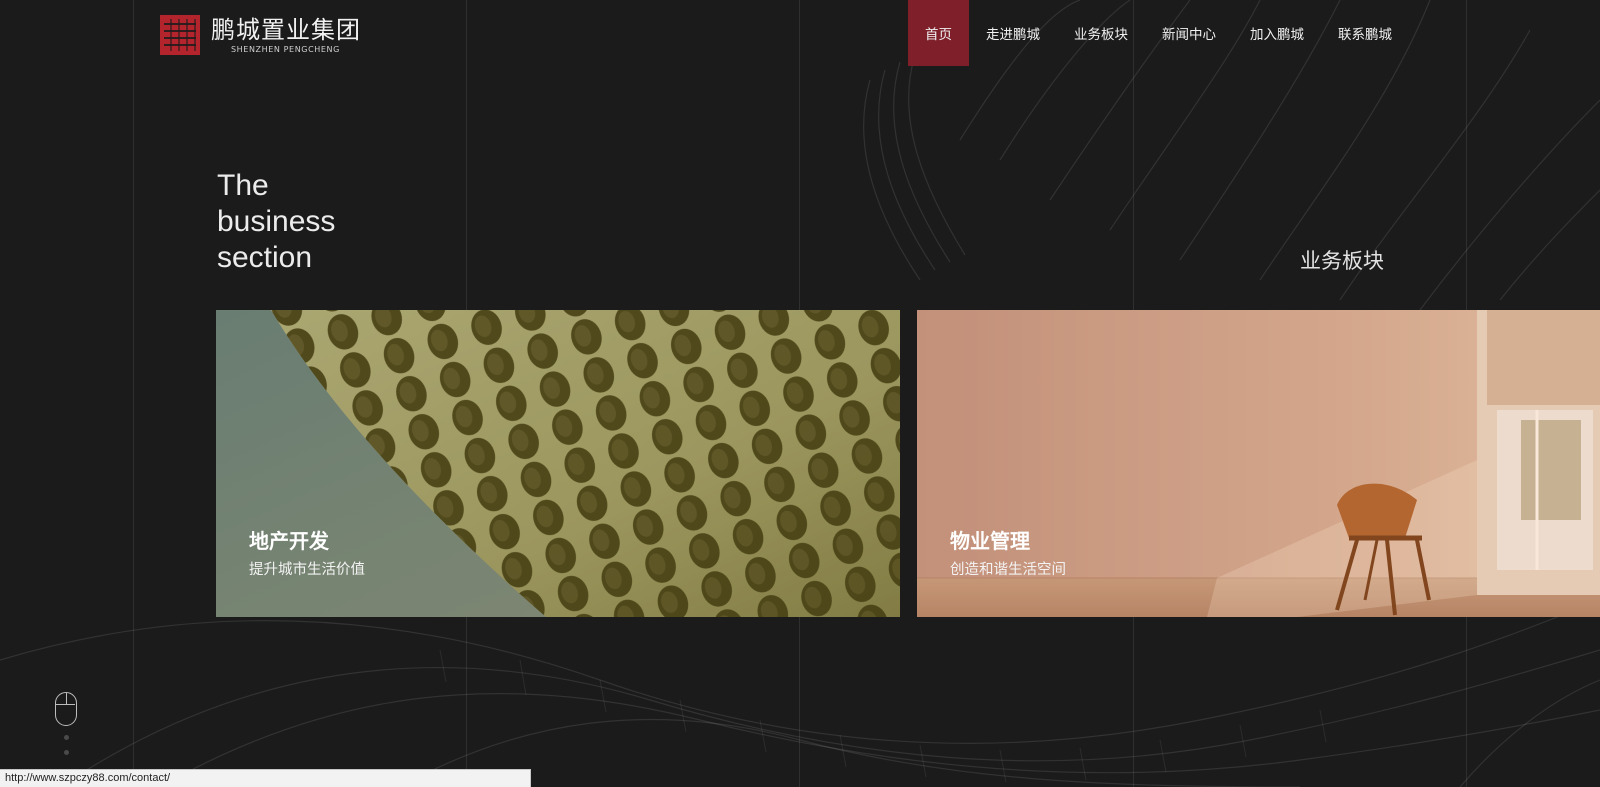 This screenshot has width=1600, height=787. I want to click on grid-line, so click(133, 393).